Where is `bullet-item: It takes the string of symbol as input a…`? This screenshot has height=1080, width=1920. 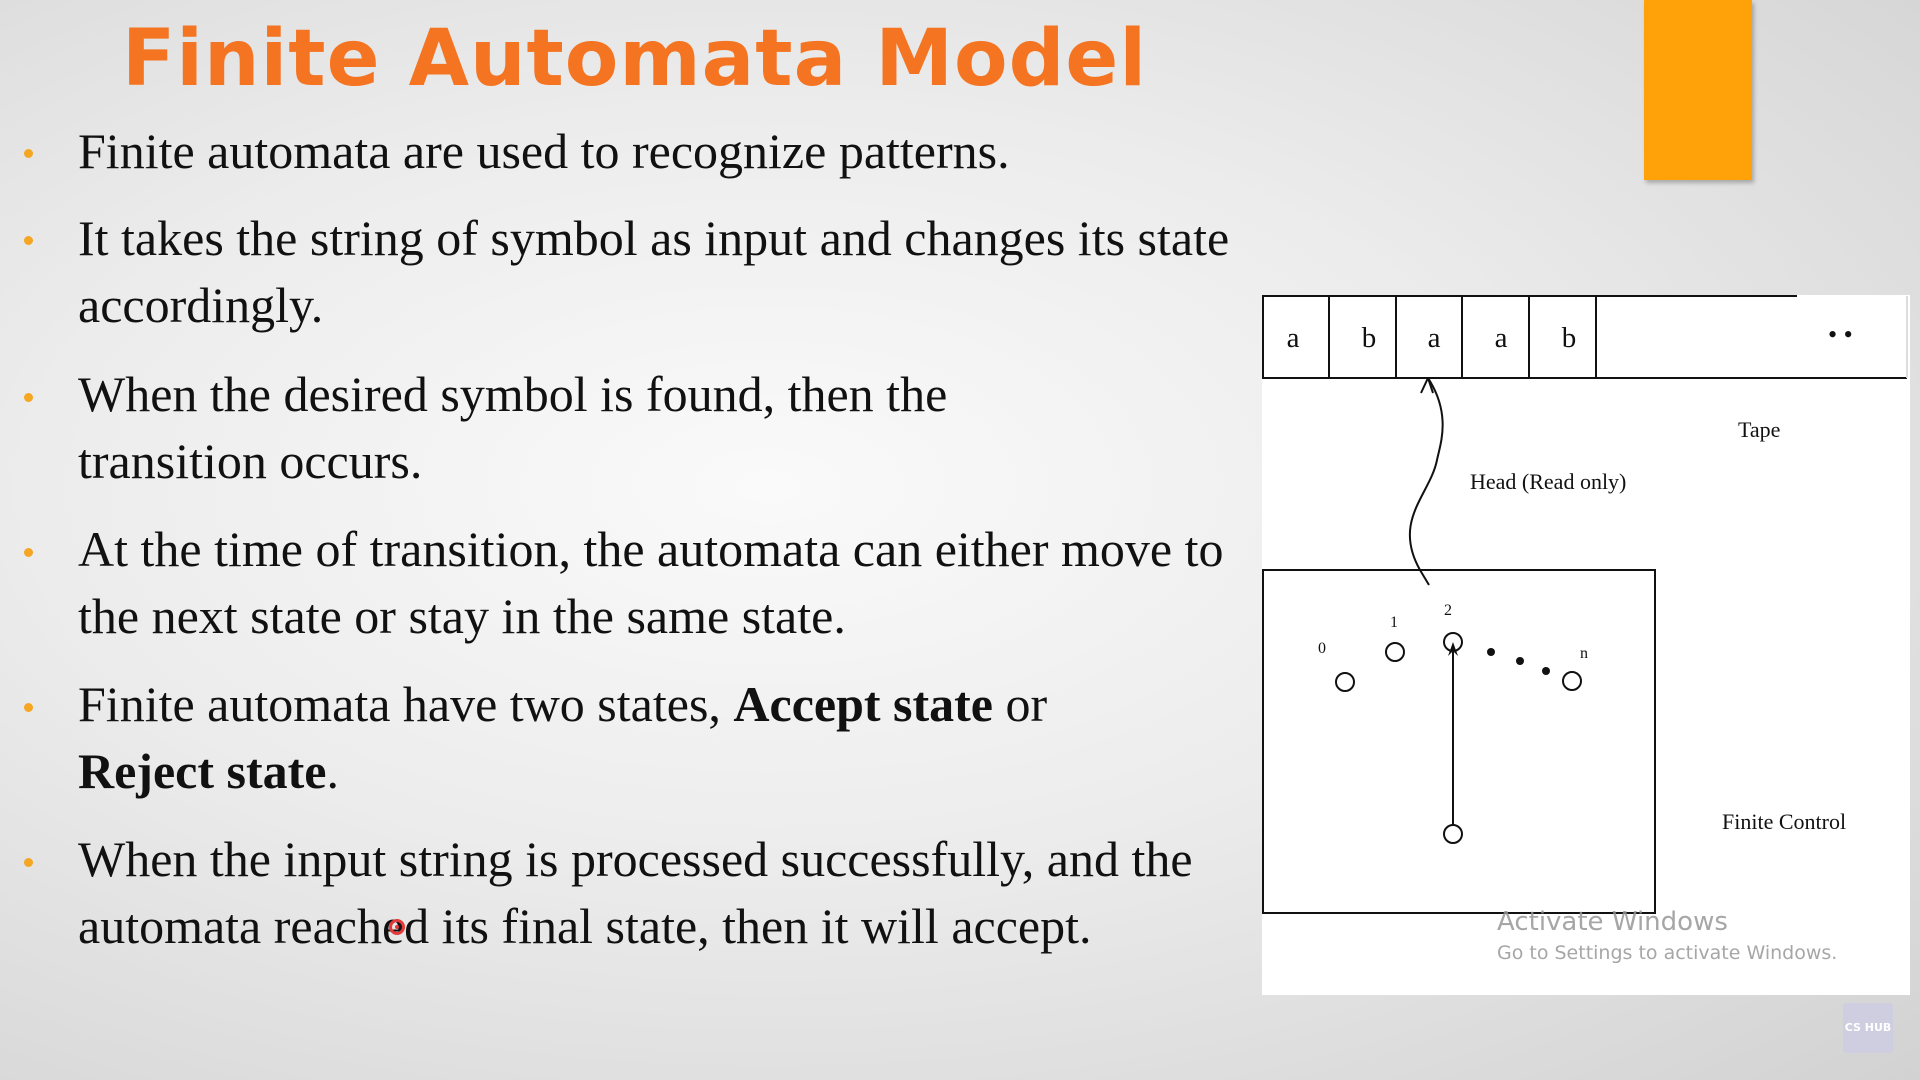 bullet-item: It takes the string of symbol as input a… is located at coordinates (673, 272).